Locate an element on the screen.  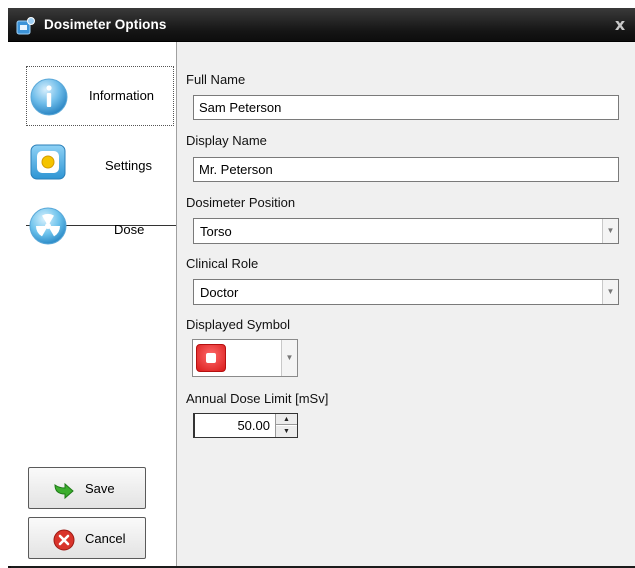
nav-label-dose: Dose is located at coordinates (129, 229).